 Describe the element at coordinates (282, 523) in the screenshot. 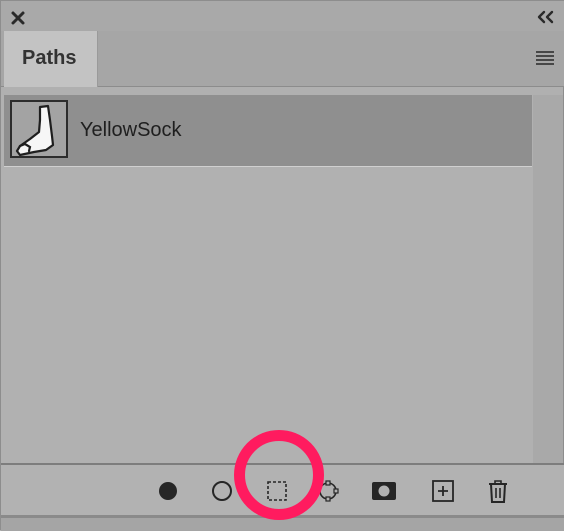

I see `panel-bottom-edge` at that location.